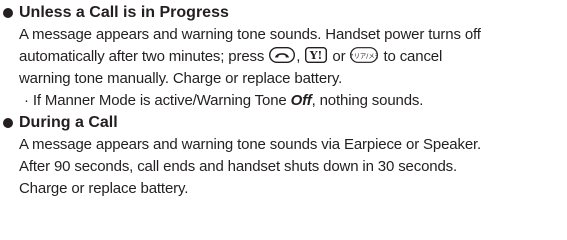 Image resolution: width=567 pixels, height=240 pixels. I want to click on end-call-key-icon, so click(282, 55).